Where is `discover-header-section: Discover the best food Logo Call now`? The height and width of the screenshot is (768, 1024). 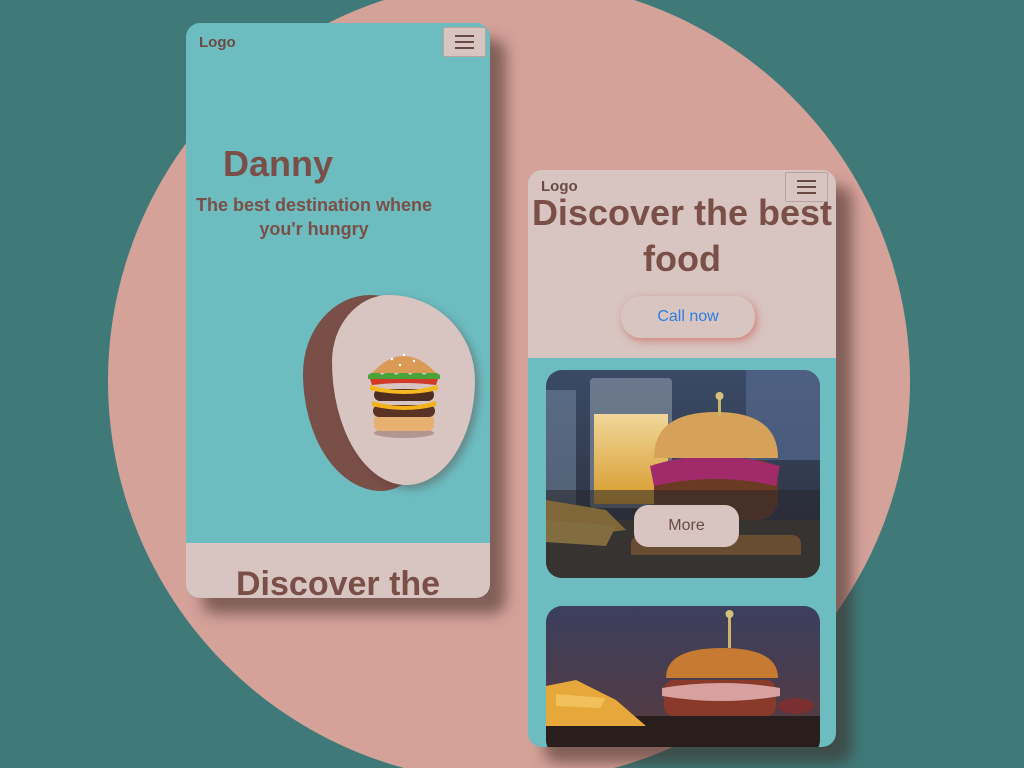
discover-header-section: Discover the best food Logo Call now is located at coordinates (682, 264).